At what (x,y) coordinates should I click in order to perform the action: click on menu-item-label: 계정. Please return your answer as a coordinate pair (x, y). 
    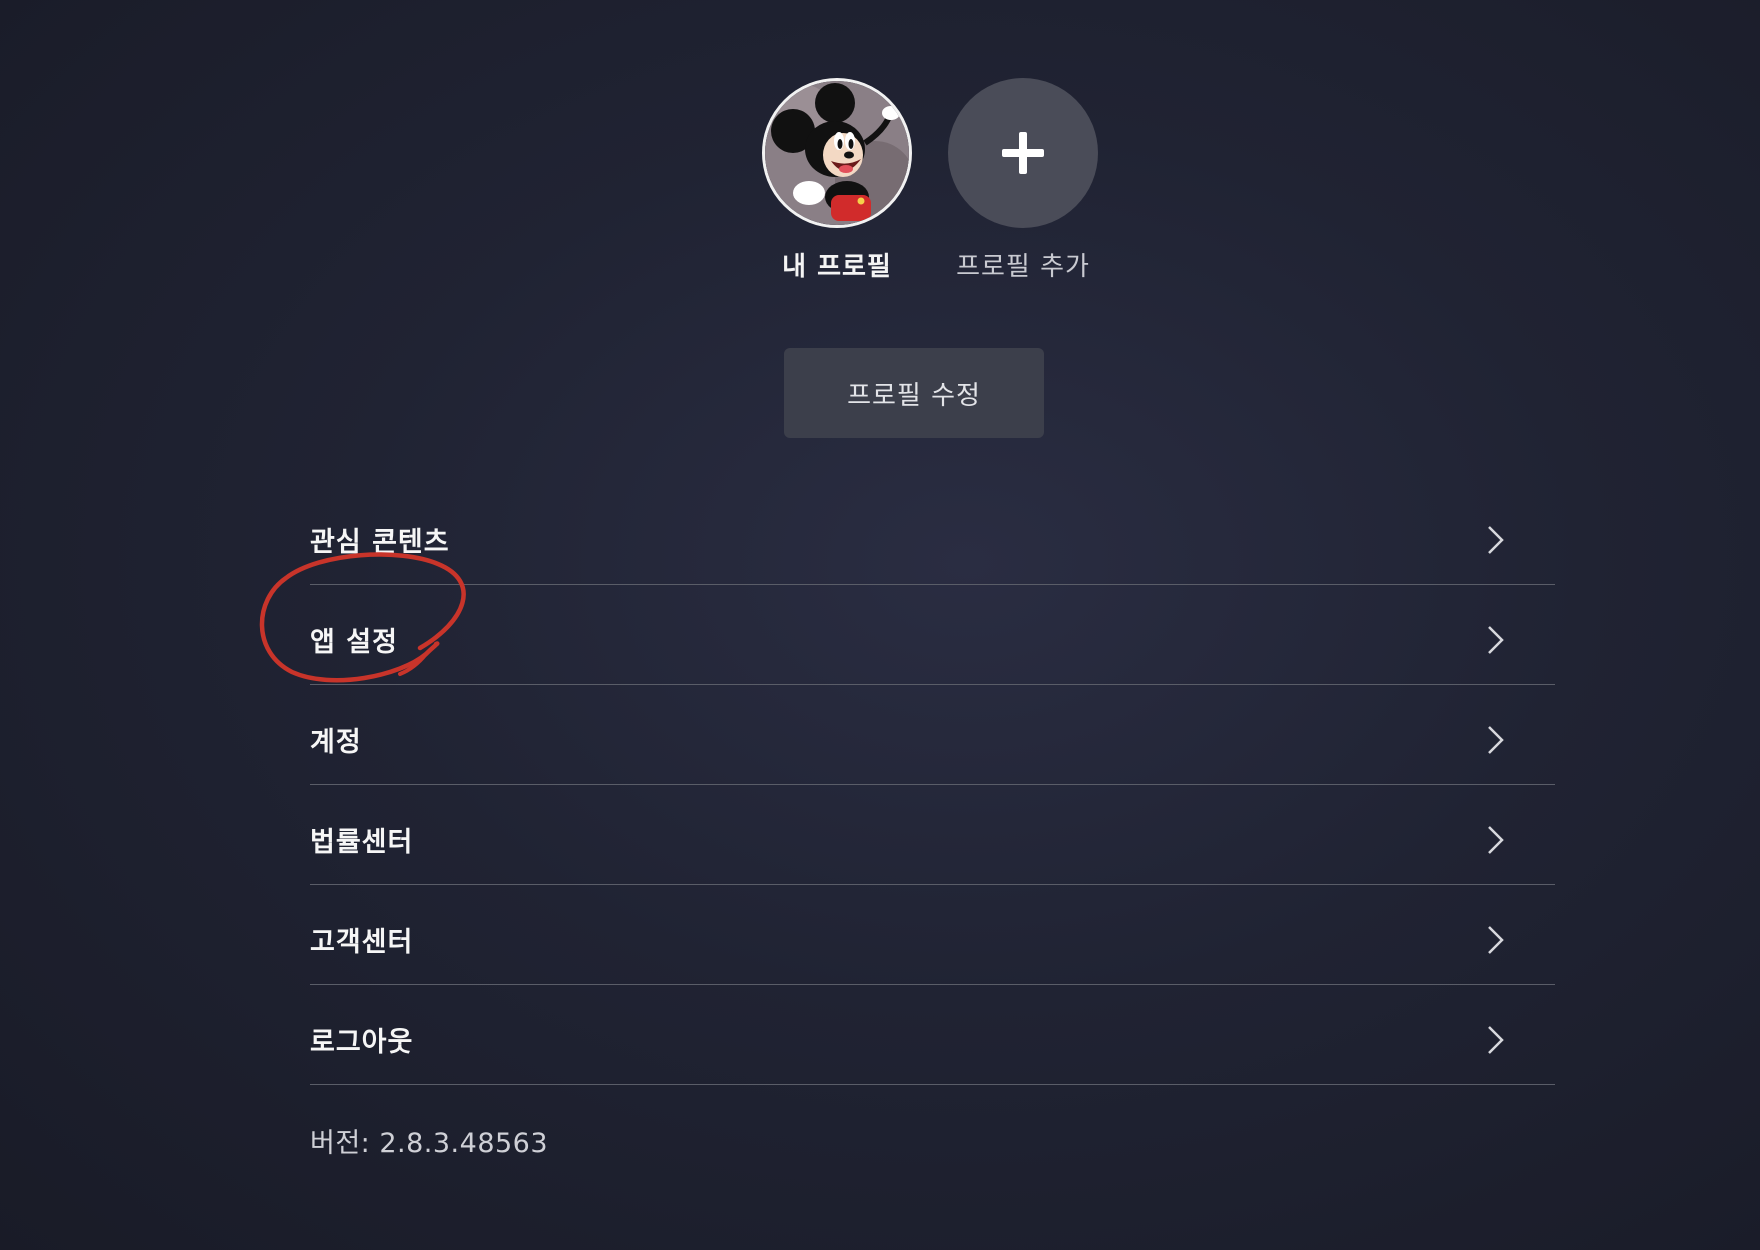
    Looking at the image, I should click on (336, 742).